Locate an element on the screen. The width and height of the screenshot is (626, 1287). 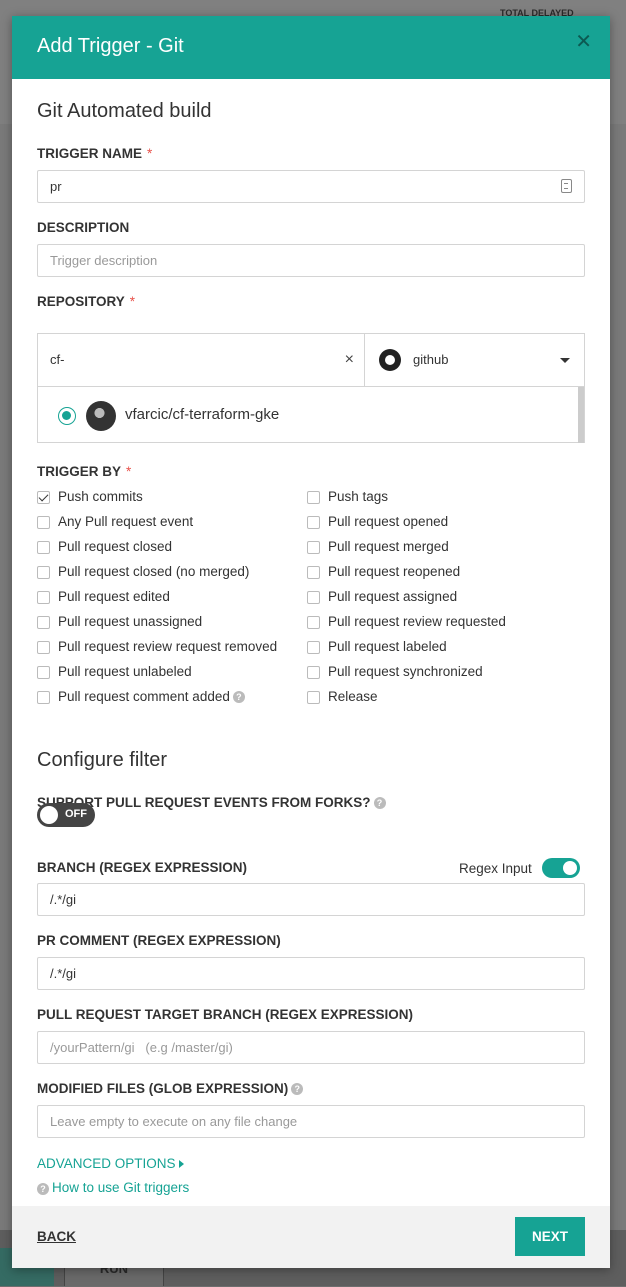
trigger-name-input: pr is located at coordinates (311, 186).